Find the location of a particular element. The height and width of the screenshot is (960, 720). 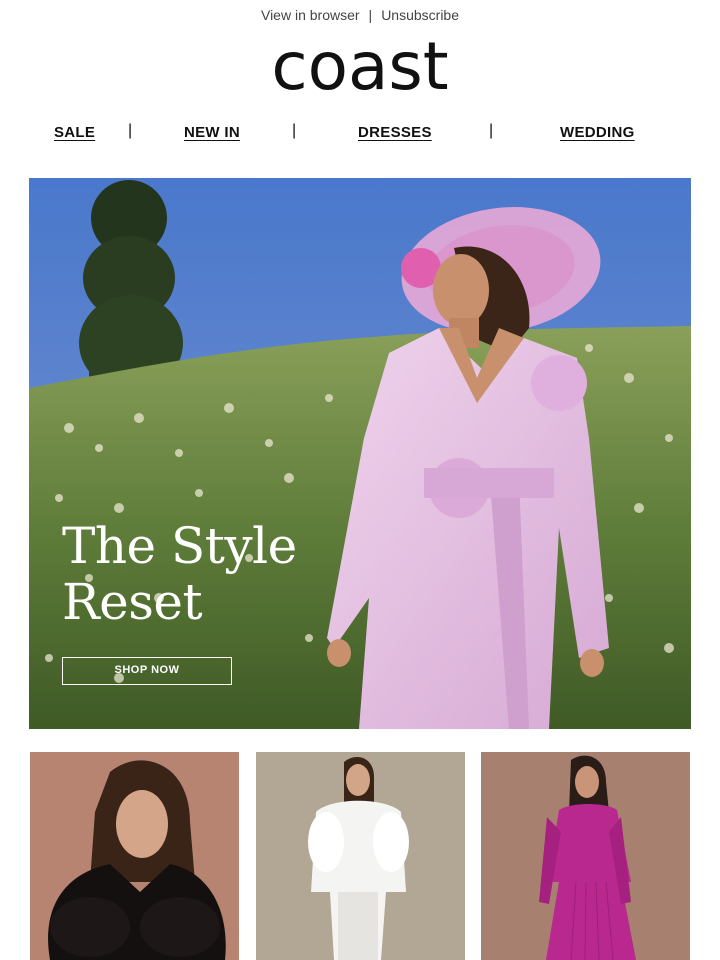

nav-item-dresses: DRESSES is located at coordinates (395, 132).